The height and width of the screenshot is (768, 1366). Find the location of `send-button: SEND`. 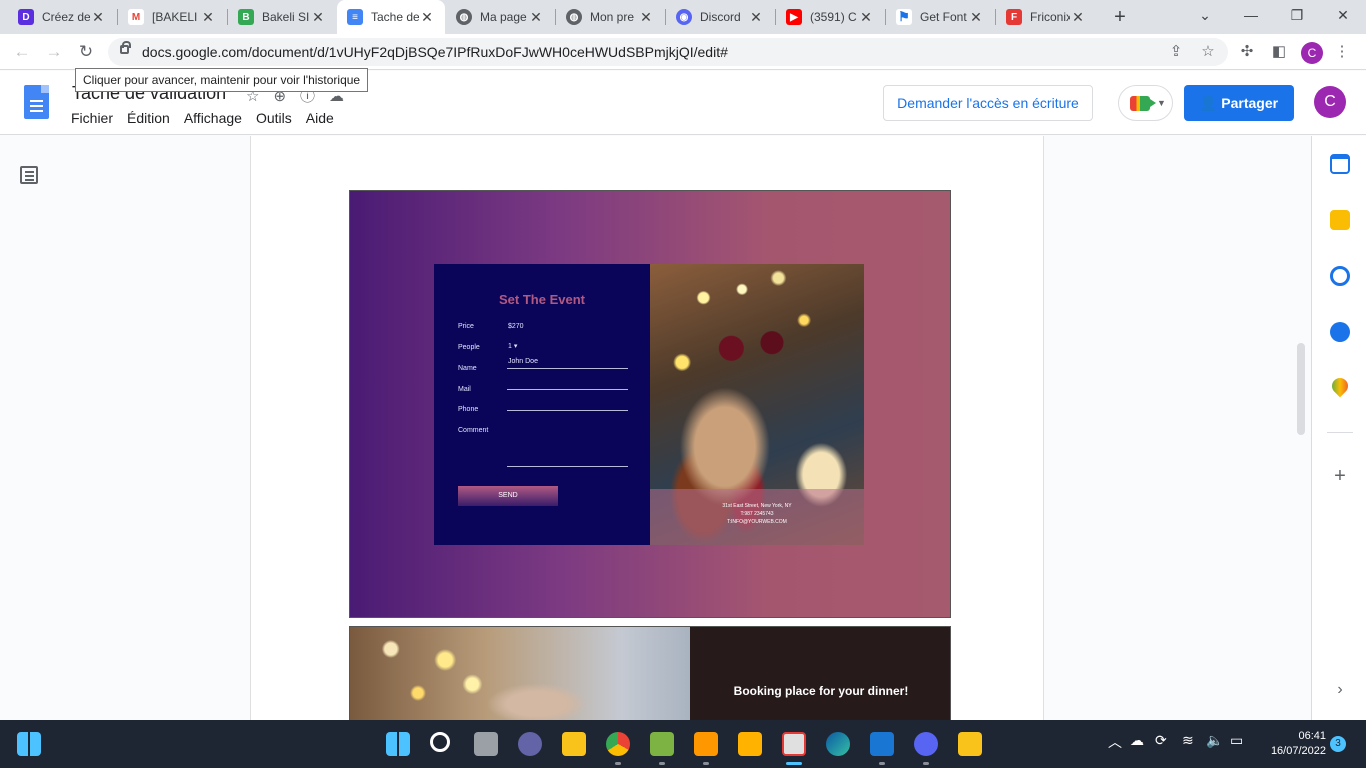

send-button: SEND is located at coordinates (508, 496).